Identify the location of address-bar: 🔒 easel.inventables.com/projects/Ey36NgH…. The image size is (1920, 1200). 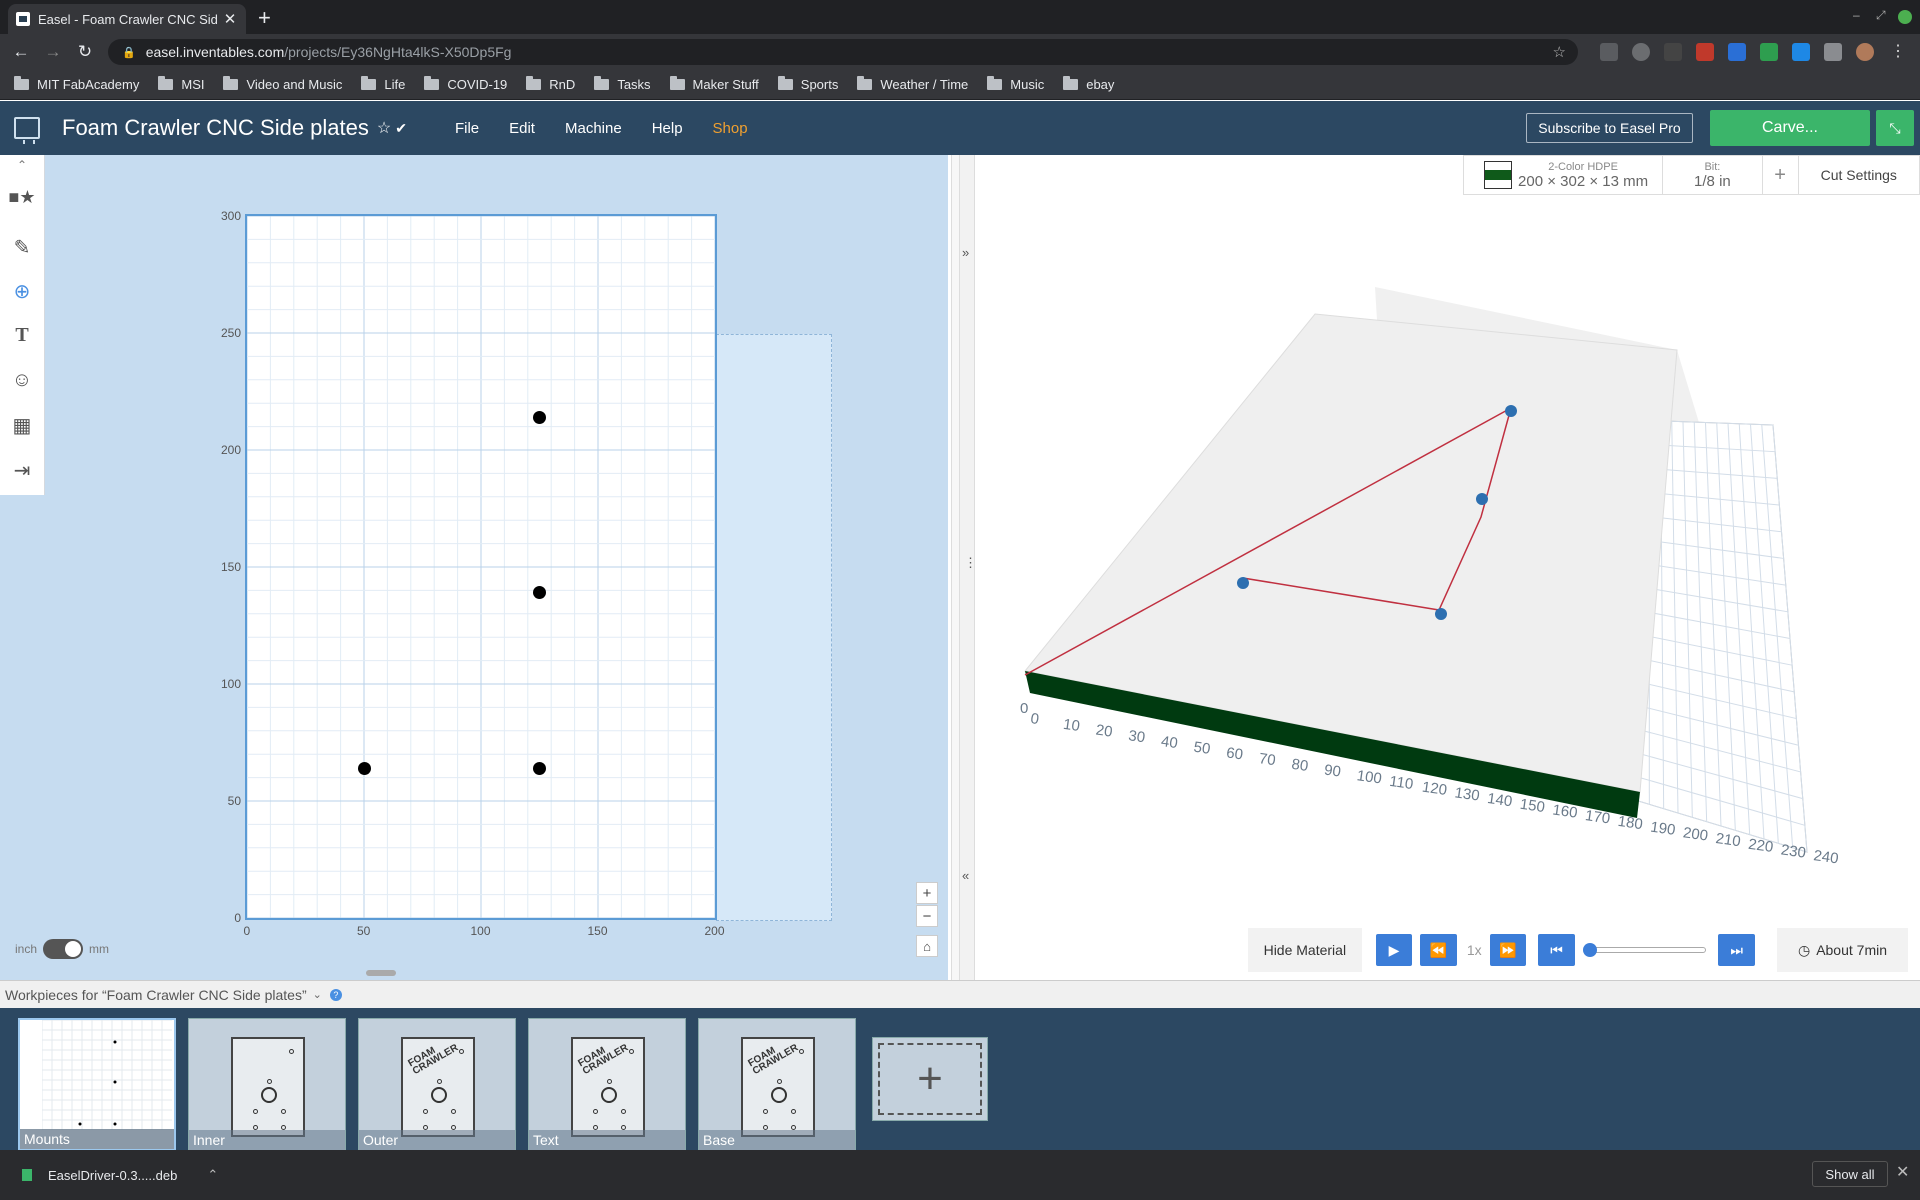
(843, 52).